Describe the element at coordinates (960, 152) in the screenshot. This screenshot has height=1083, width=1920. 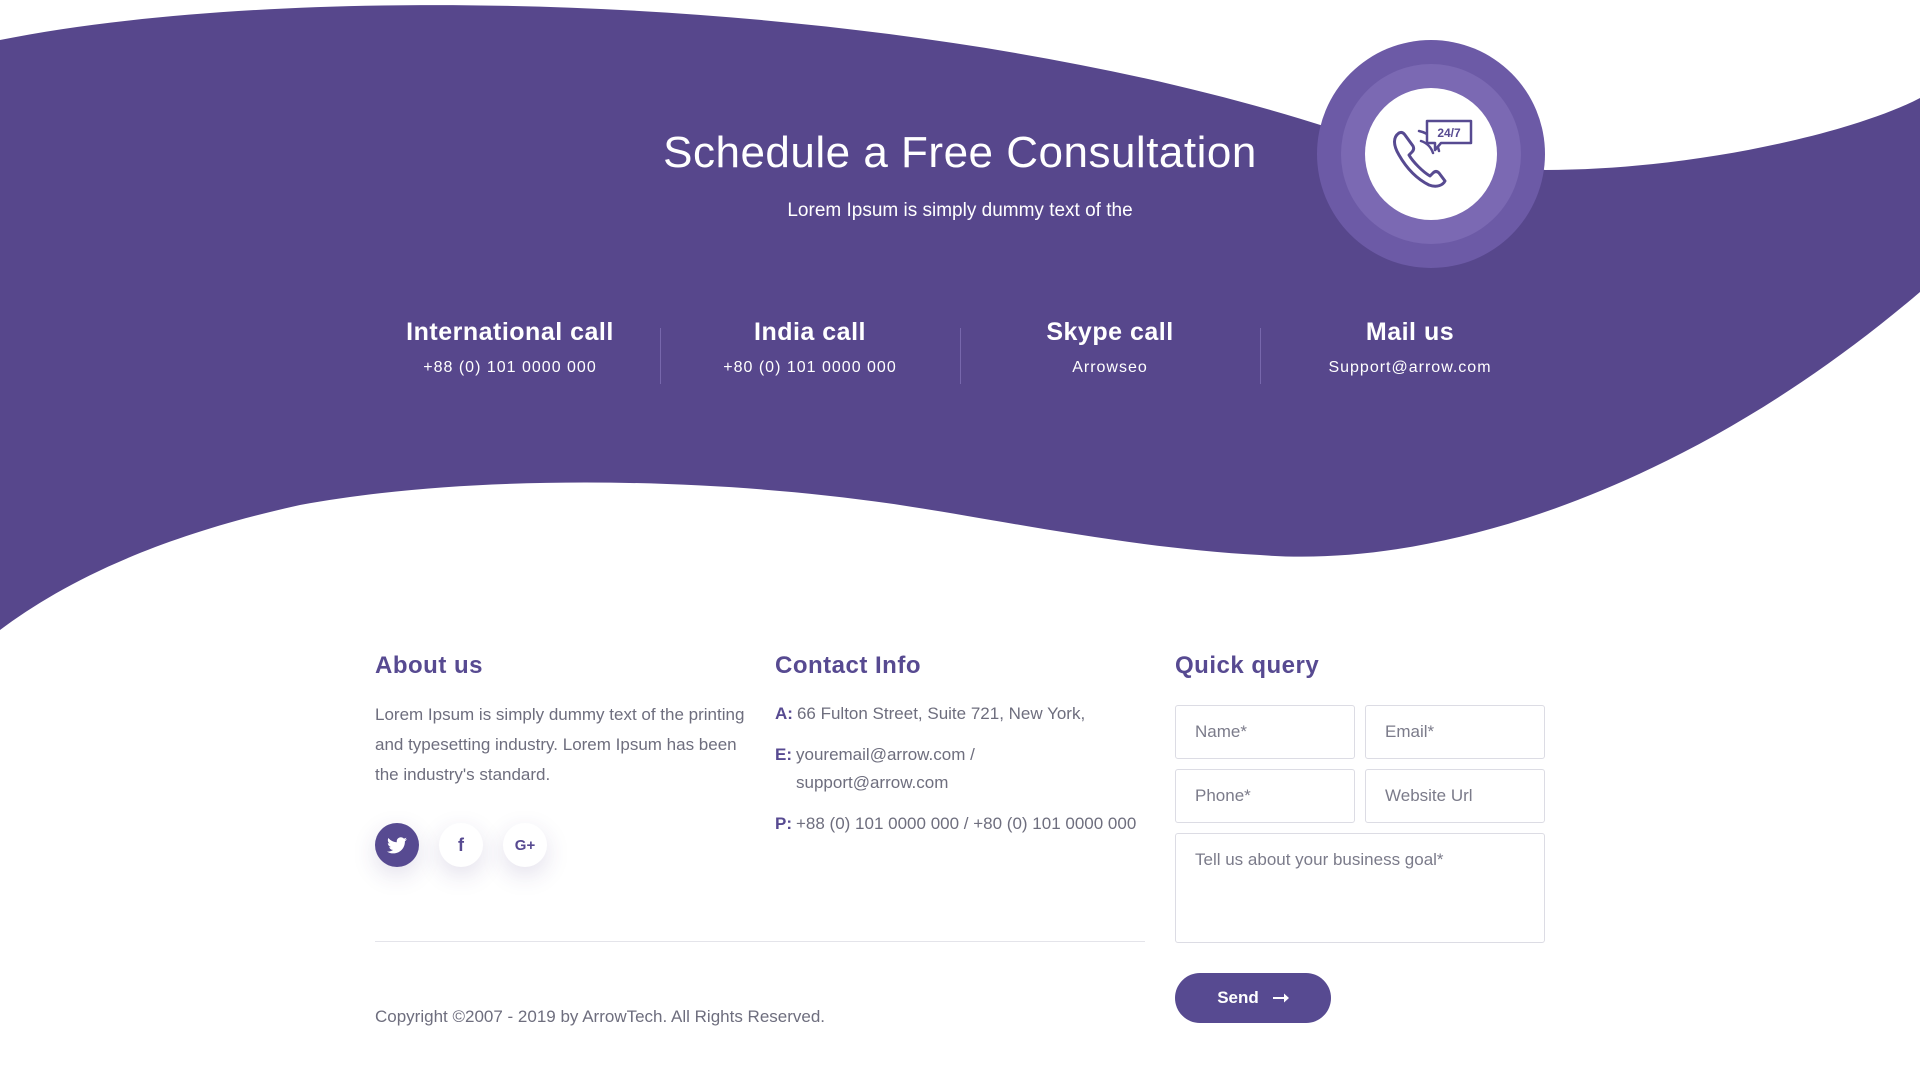
I see `page-title: Schedule a Free Consultation` at that location.